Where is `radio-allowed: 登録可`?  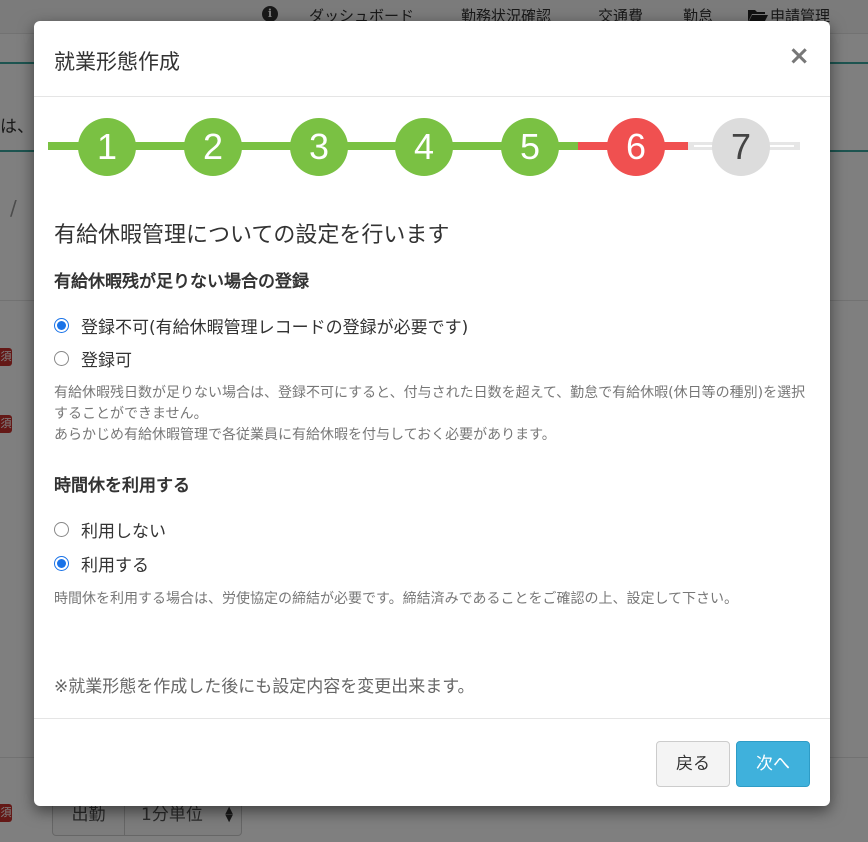
radio-allowed: 登録可 is located at coordinates (93, 358).